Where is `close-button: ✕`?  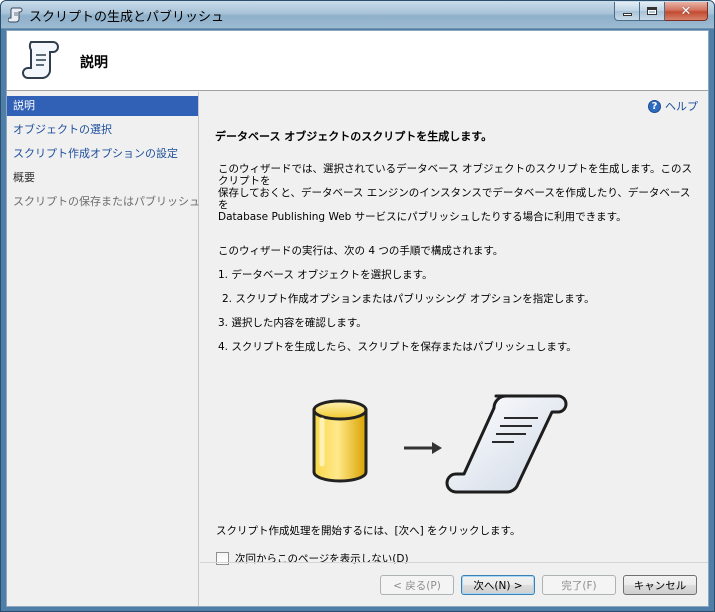
close-button: ✕ is located at coordinates (686, 11).